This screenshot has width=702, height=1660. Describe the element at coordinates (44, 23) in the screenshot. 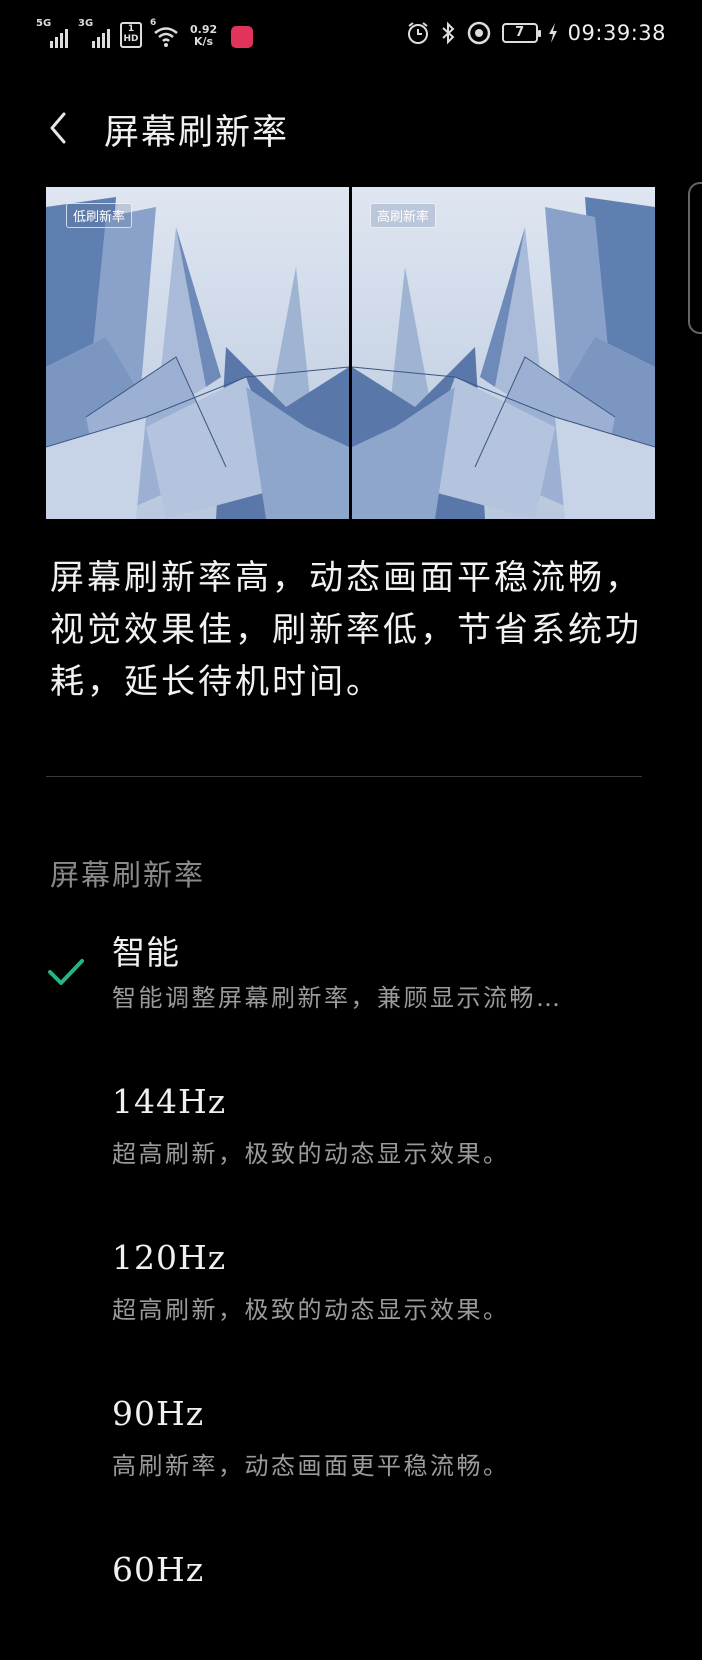

I see `signal-5g-label: 5G` at that location.